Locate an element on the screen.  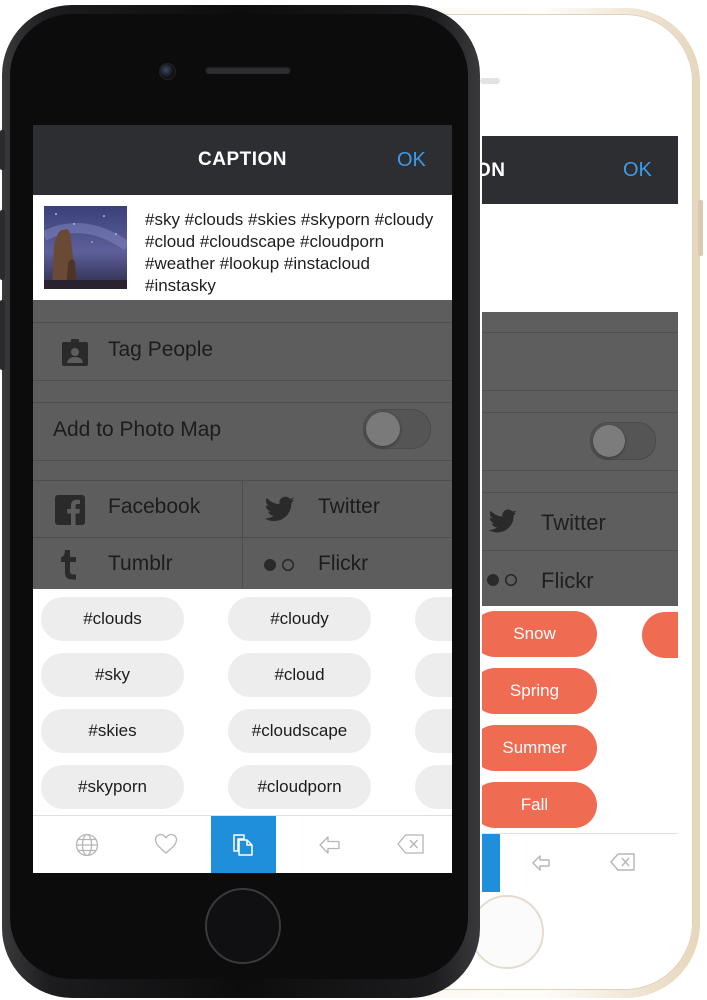
volume-down-button is located at coordinates (2, 335).